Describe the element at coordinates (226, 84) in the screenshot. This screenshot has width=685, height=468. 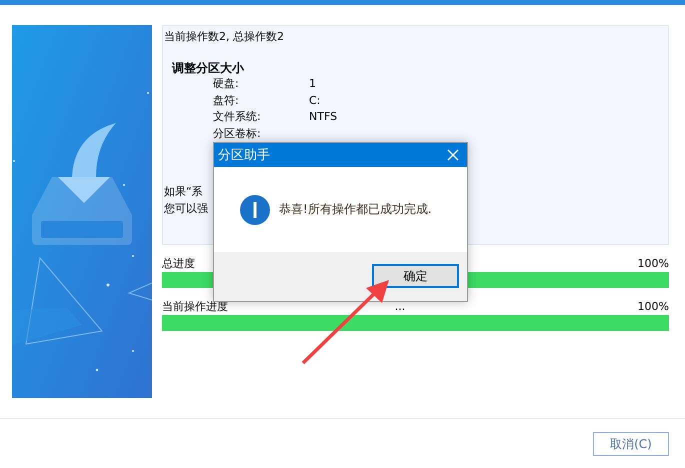
I see `field-label: 硬盘:` at that location.